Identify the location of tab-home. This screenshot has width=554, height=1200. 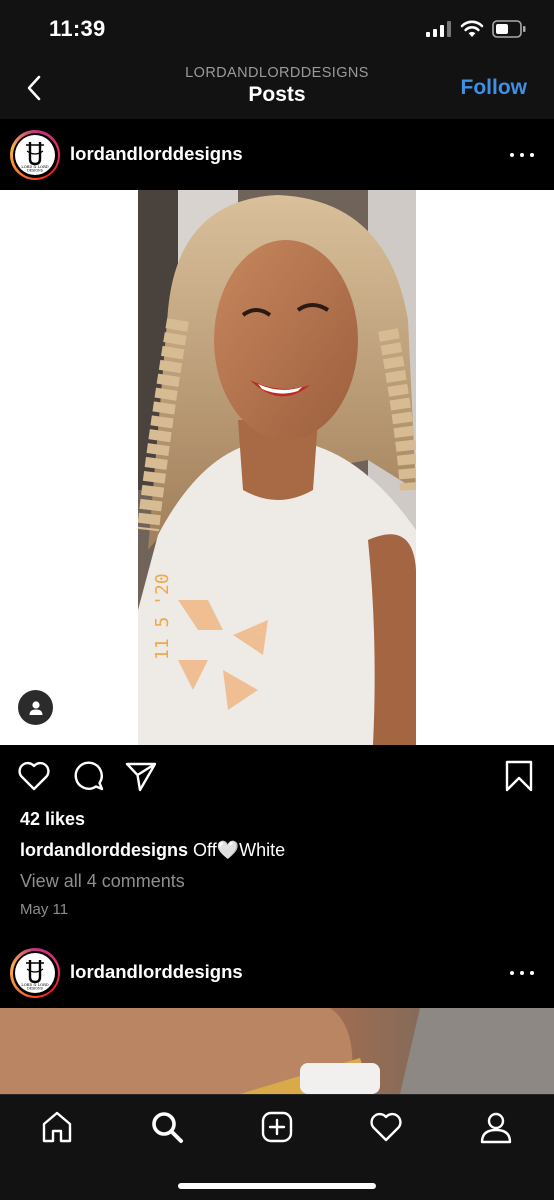
(57, 1127).